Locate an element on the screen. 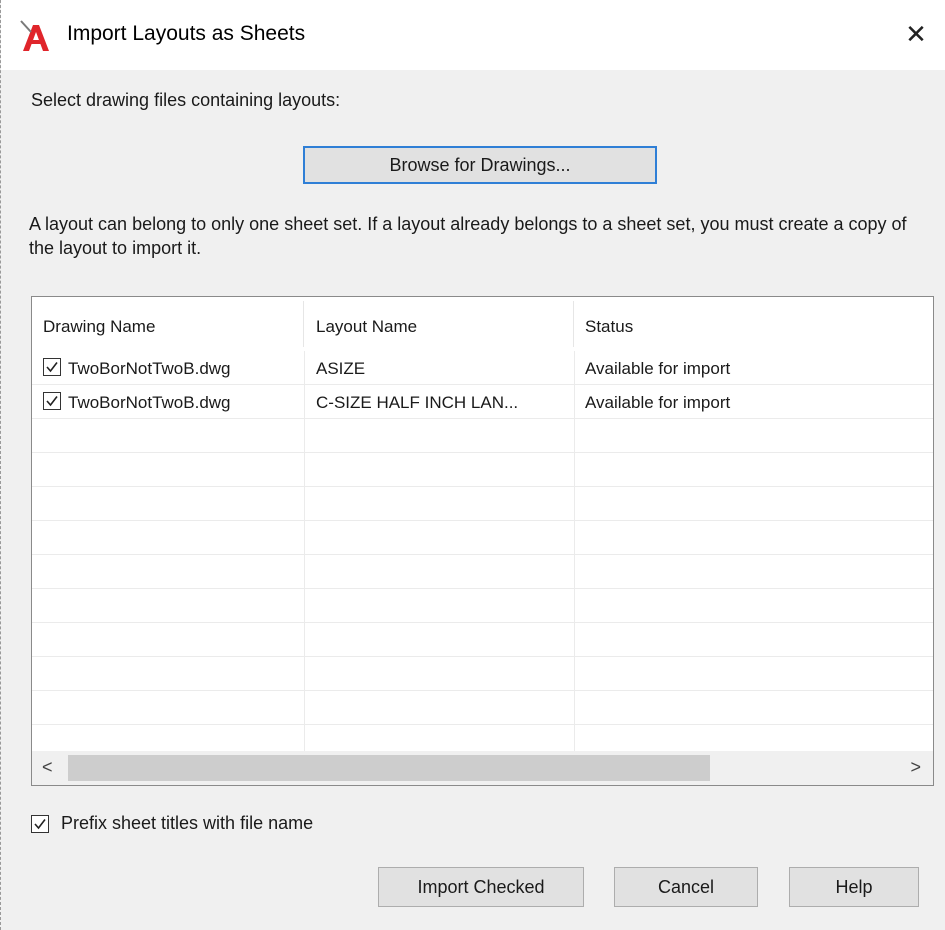  close-icon: ✕ is located at coordinates (916, 33).